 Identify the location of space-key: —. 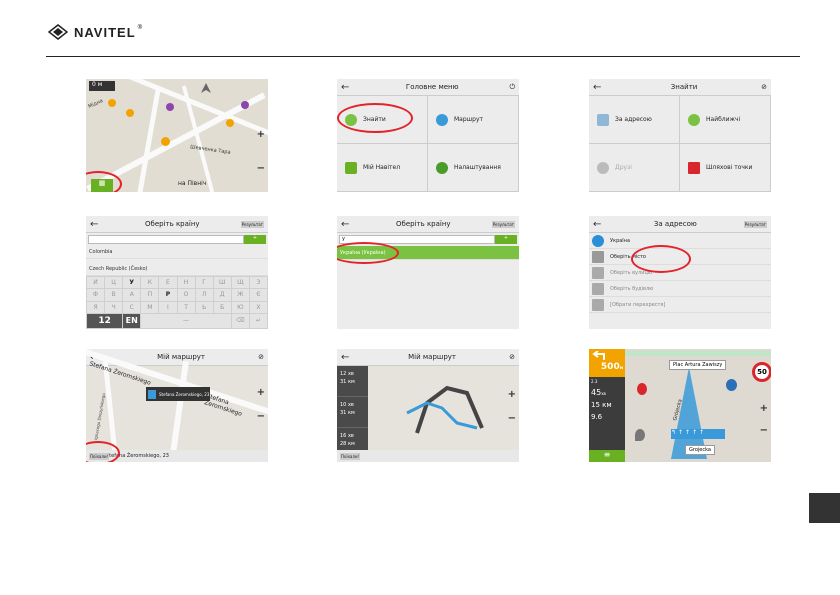
(186, 320).